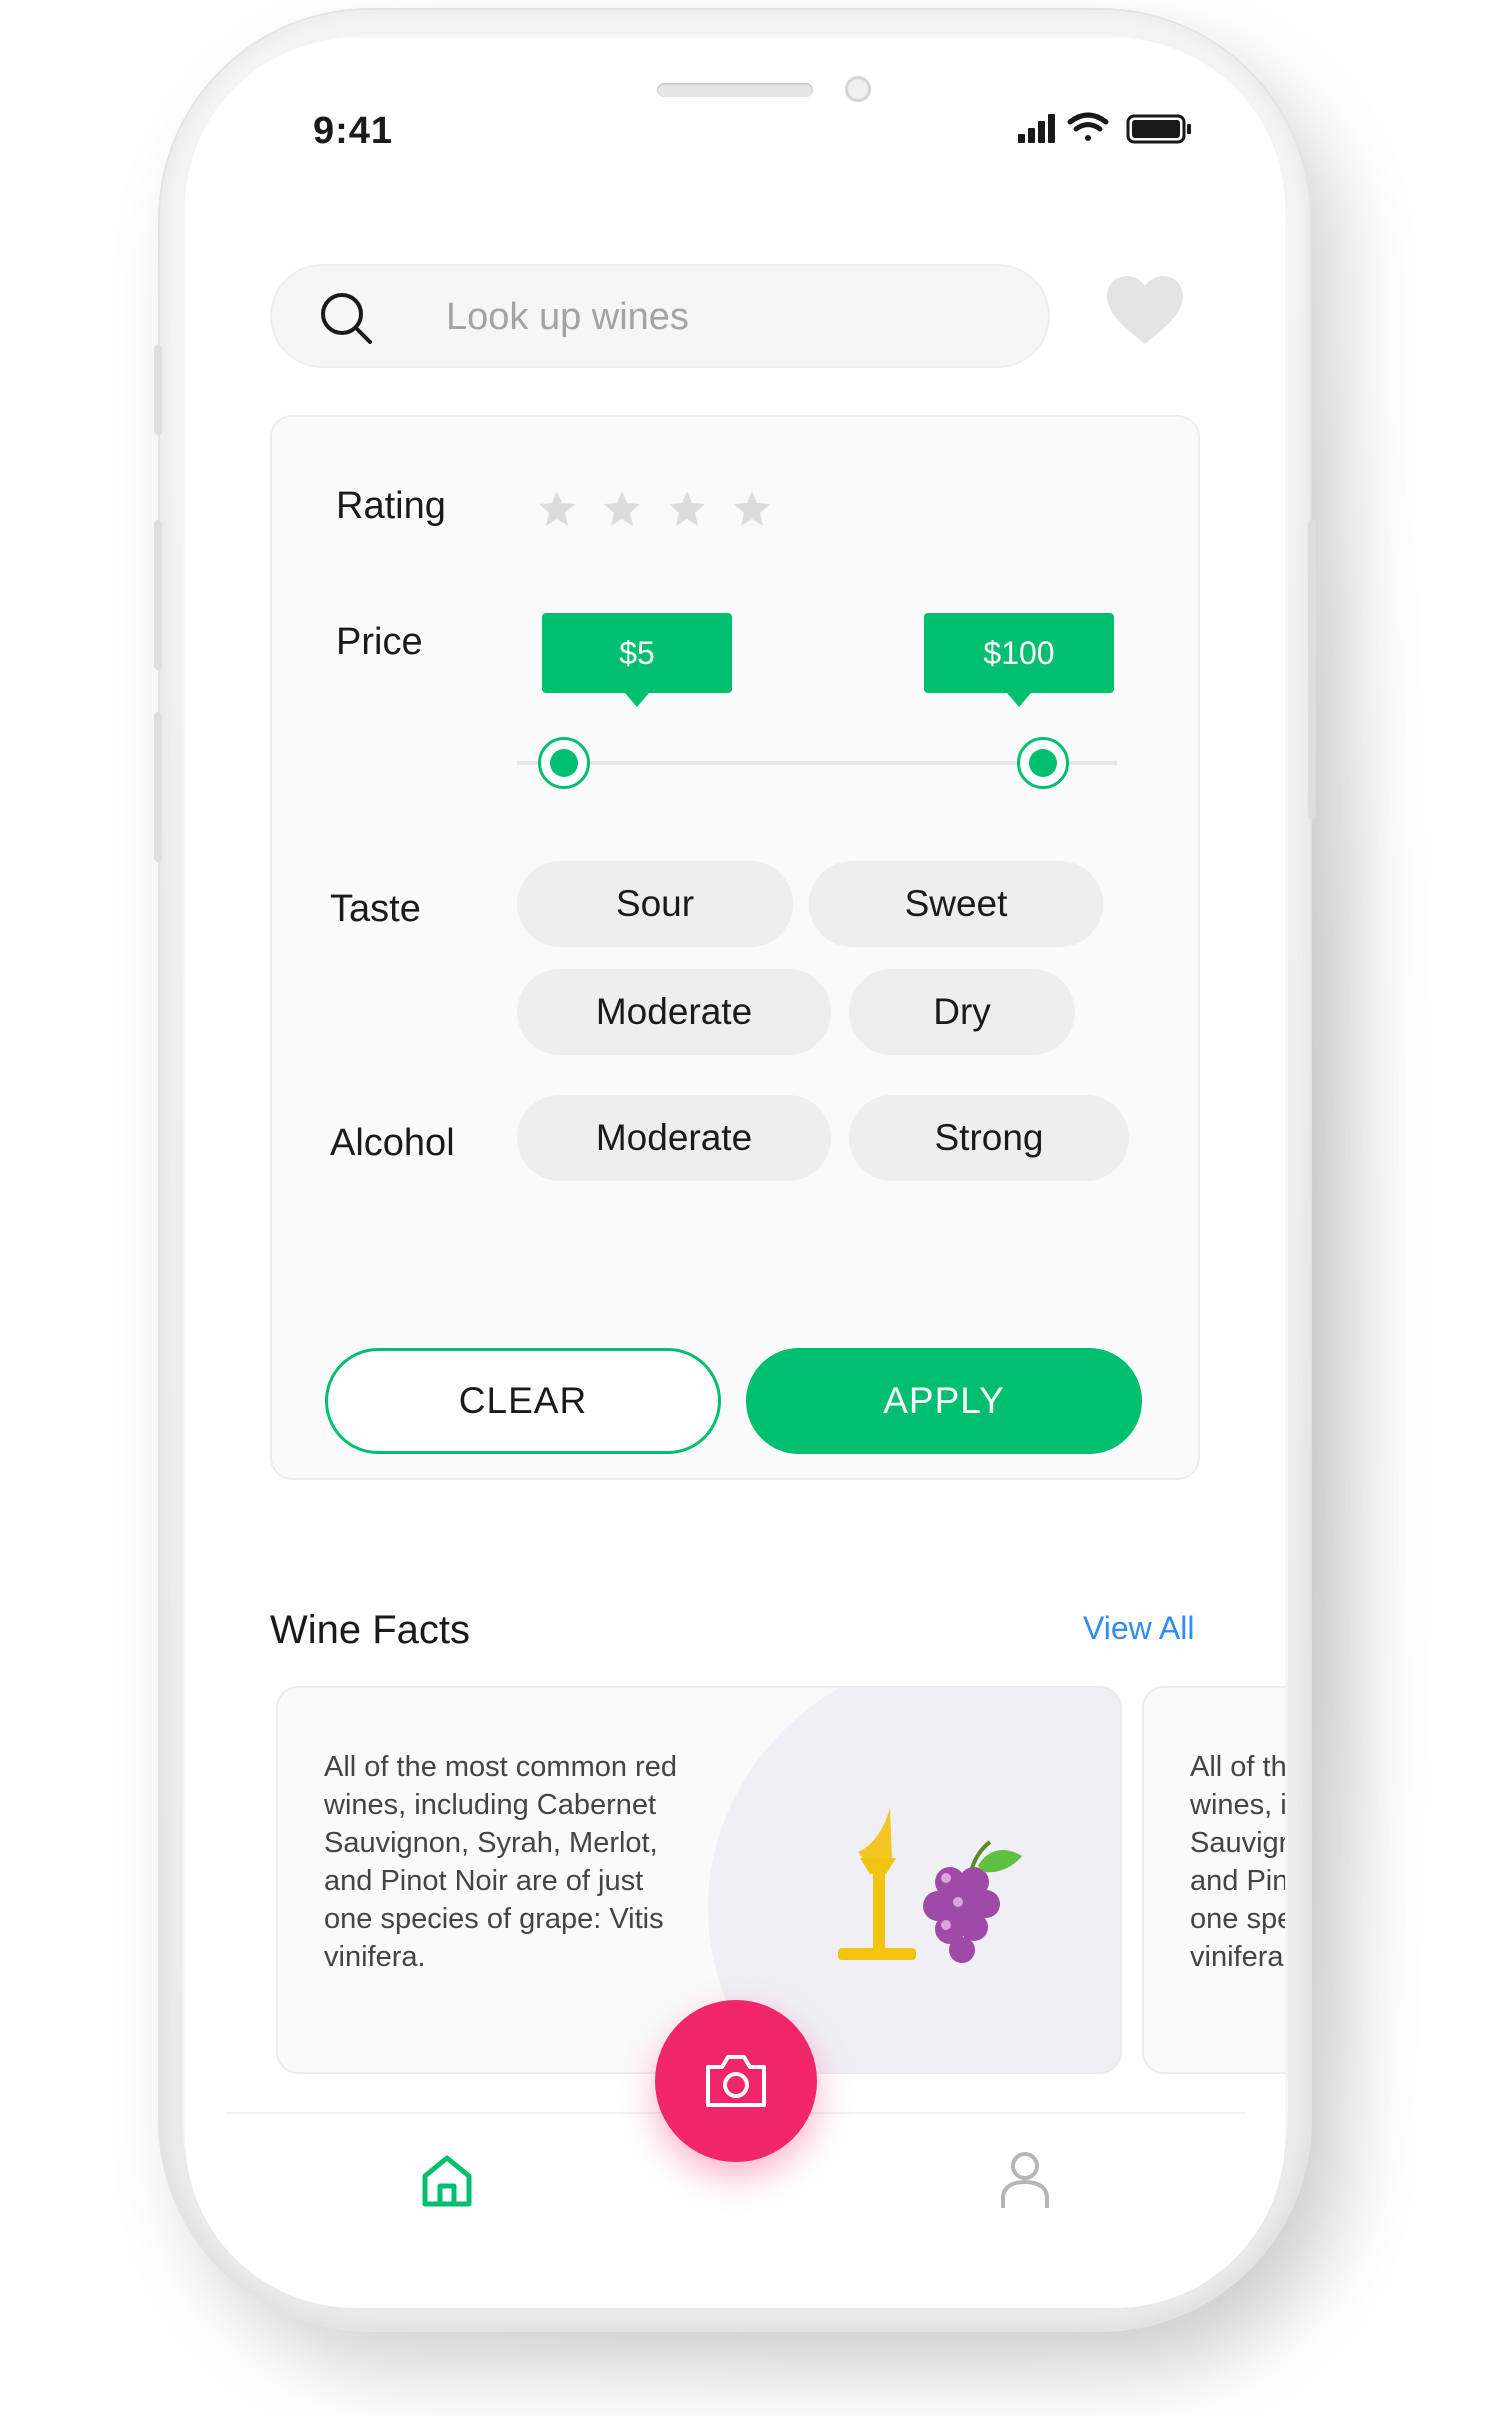 The width and height of the screenshot is (1508, 2416). Describe the element at coordinates (391, 506) in the screenshot. I see `rating-label: Rating` at that location.